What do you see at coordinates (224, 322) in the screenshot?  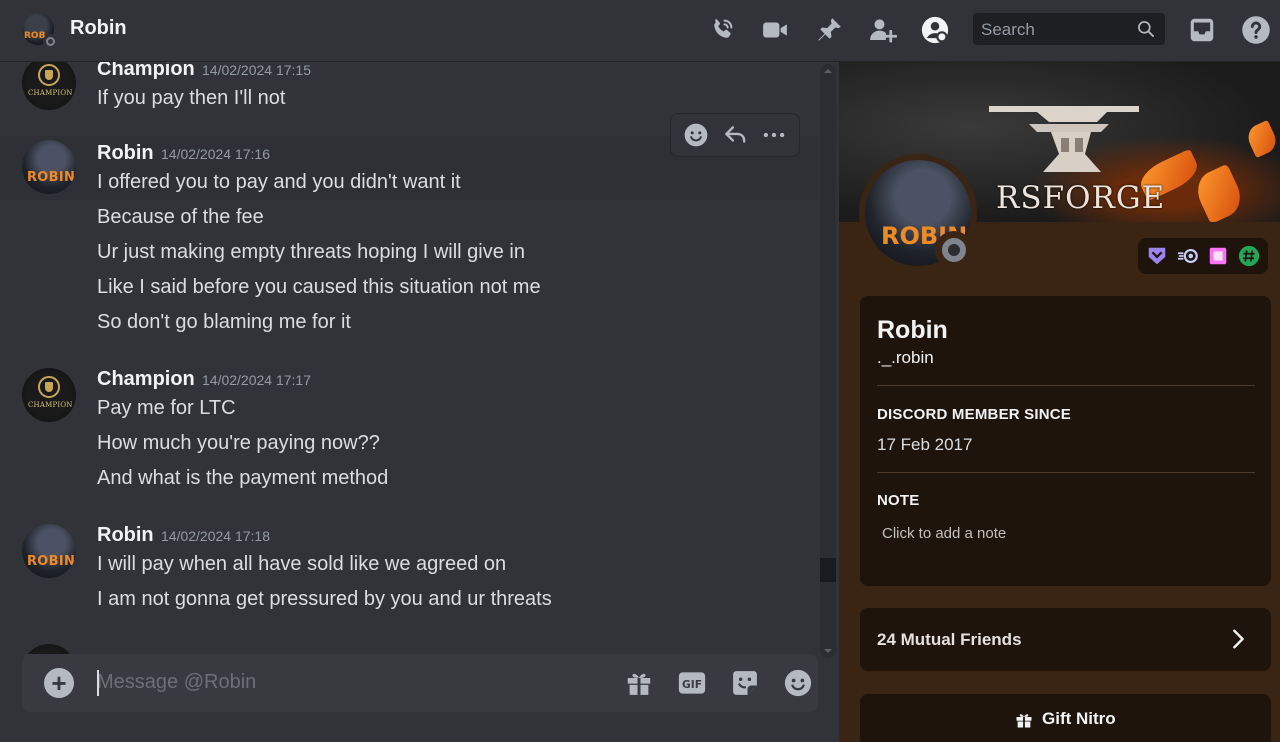 I see `message-text: So don't go blaming me for it` at bounding box center [224, 322].